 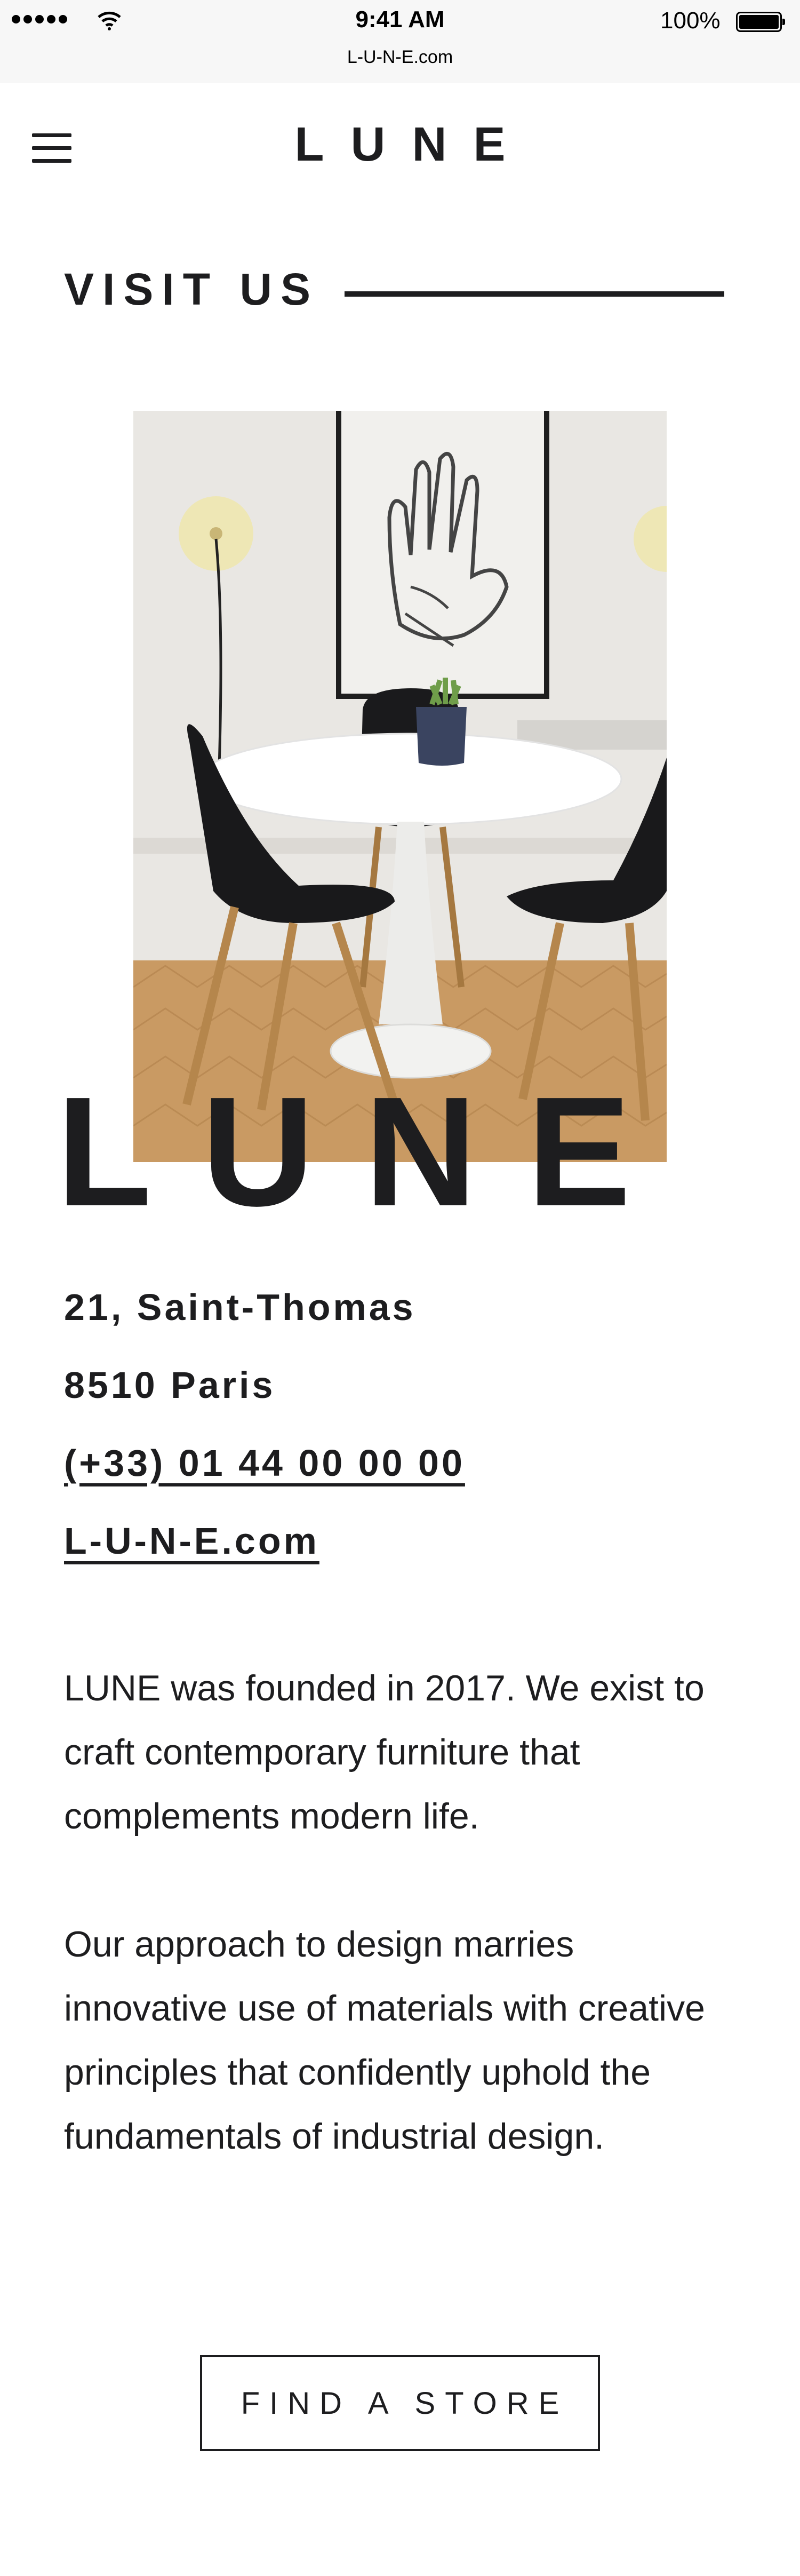 What do you see at coordinates (400, 41) in the screenshot?
I see `status-bar: 9:41 AM 100% L-U-N-E.com` at bounding box center [400, 41].